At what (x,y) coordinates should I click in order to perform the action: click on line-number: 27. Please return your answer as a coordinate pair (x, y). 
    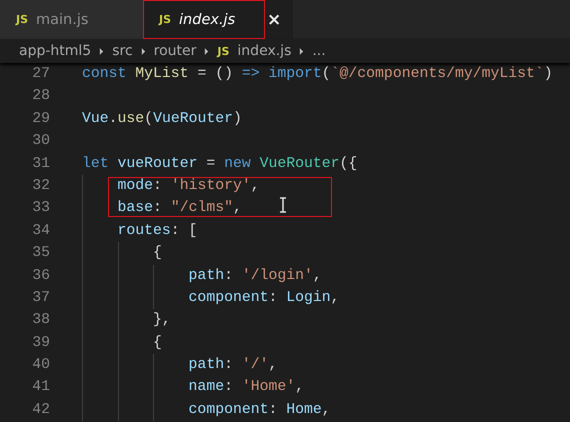
    Looking at the image, I should click on (40, 74).